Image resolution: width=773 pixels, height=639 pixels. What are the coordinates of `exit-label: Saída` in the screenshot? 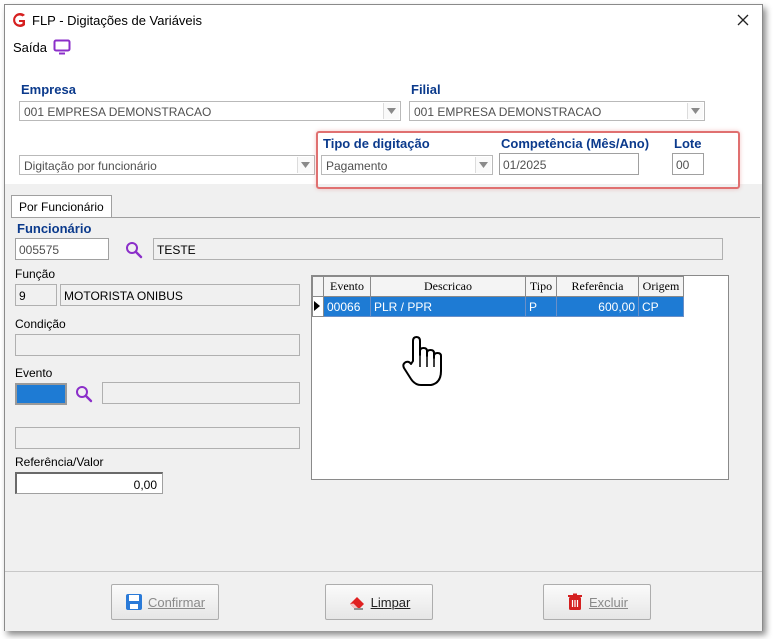 It's located at (30, 47).